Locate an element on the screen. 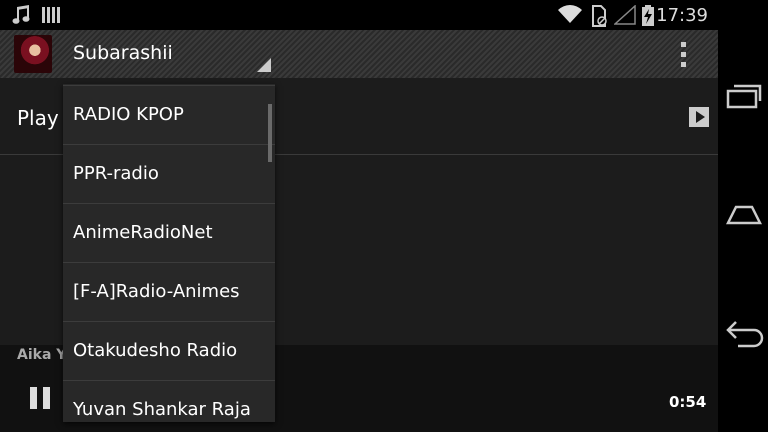 Image resolution: width=768 pixels, height=432 pixels. no-sim-icon is located at coordinates (599, 16).